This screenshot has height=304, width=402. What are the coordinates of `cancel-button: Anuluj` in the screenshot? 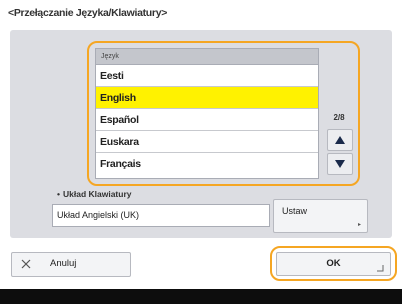 It's located at (71, 264).